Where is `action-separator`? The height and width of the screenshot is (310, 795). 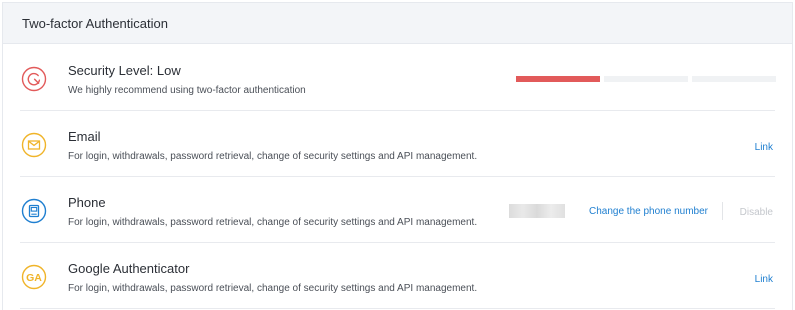
action-separator is located at coordinates (722, 211).